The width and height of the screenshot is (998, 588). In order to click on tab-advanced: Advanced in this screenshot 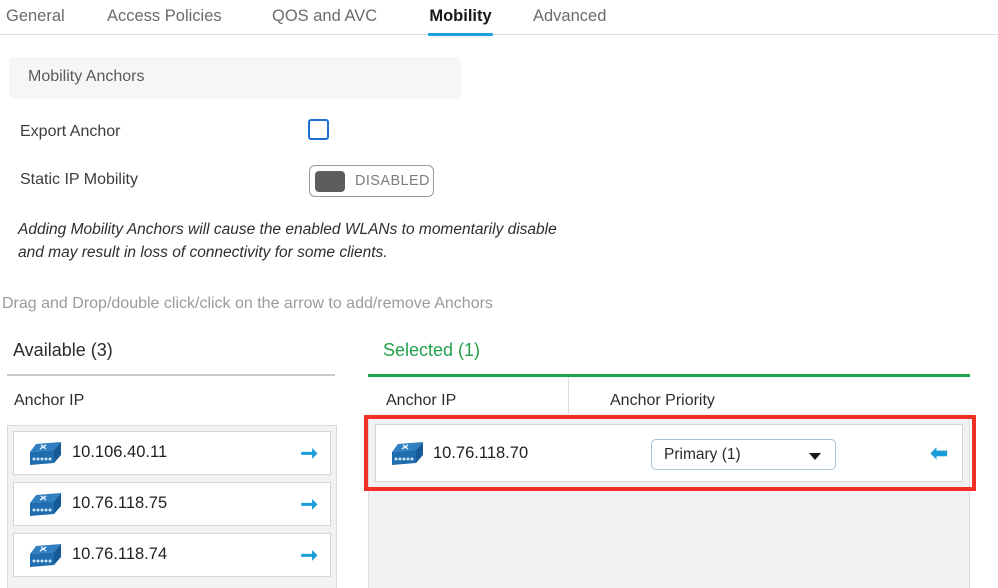, I will do `click(575, 17)`.